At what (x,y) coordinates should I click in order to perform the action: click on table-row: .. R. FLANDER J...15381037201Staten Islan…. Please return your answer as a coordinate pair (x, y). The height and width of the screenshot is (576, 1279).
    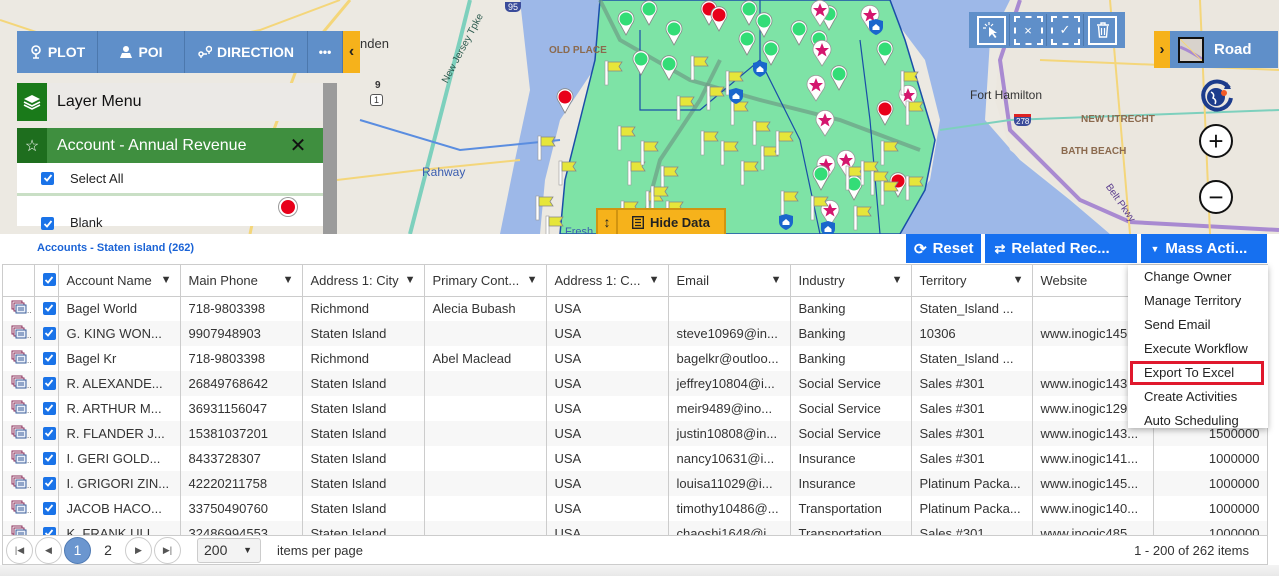
    Looking at the image, I should click on (635, 433).